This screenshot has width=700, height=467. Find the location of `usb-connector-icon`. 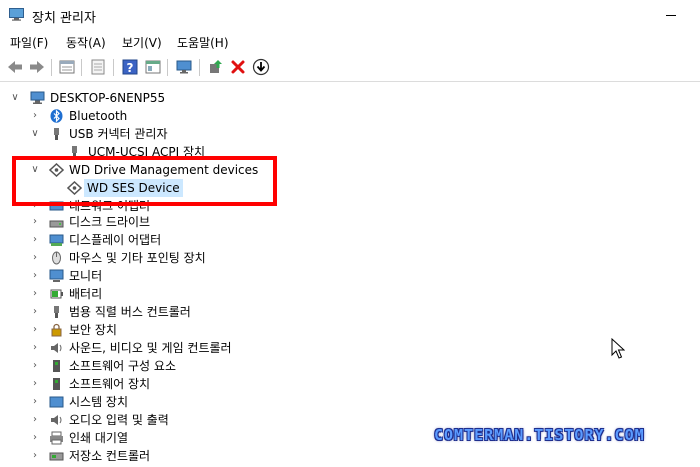

usb-connector-icon is located at coordinates (56, 134).